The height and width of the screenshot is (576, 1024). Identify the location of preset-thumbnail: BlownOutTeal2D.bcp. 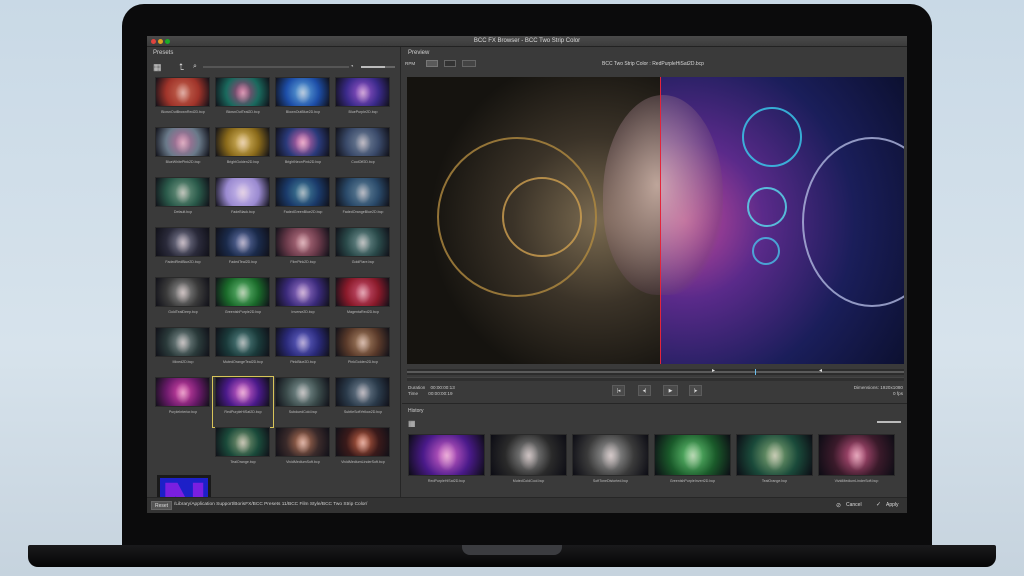
(243, 102).